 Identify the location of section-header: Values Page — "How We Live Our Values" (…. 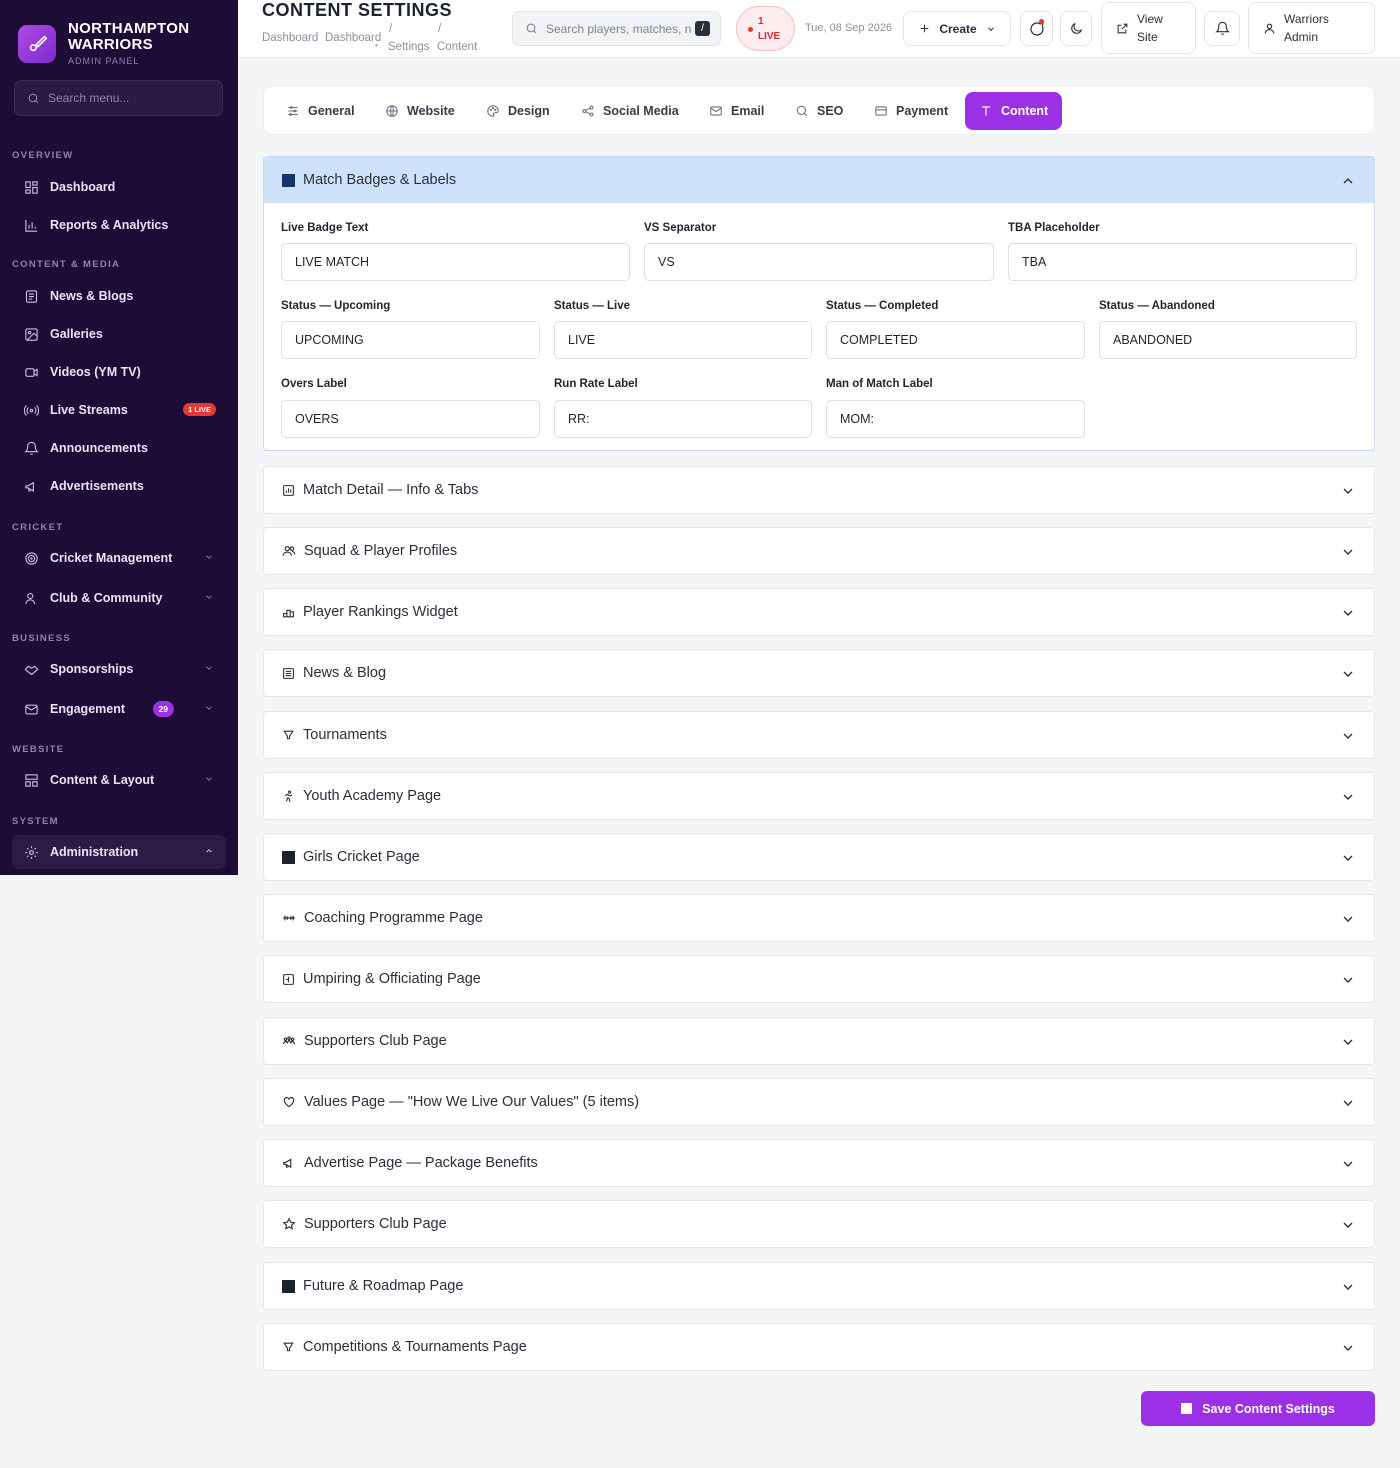
(819, 1102).